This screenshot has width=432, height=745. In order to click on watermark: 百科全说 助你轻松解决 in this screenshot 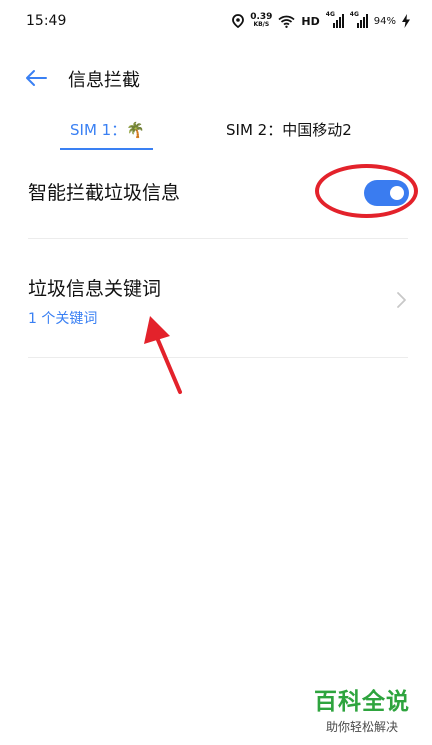, I will do `click(362, 708)`.